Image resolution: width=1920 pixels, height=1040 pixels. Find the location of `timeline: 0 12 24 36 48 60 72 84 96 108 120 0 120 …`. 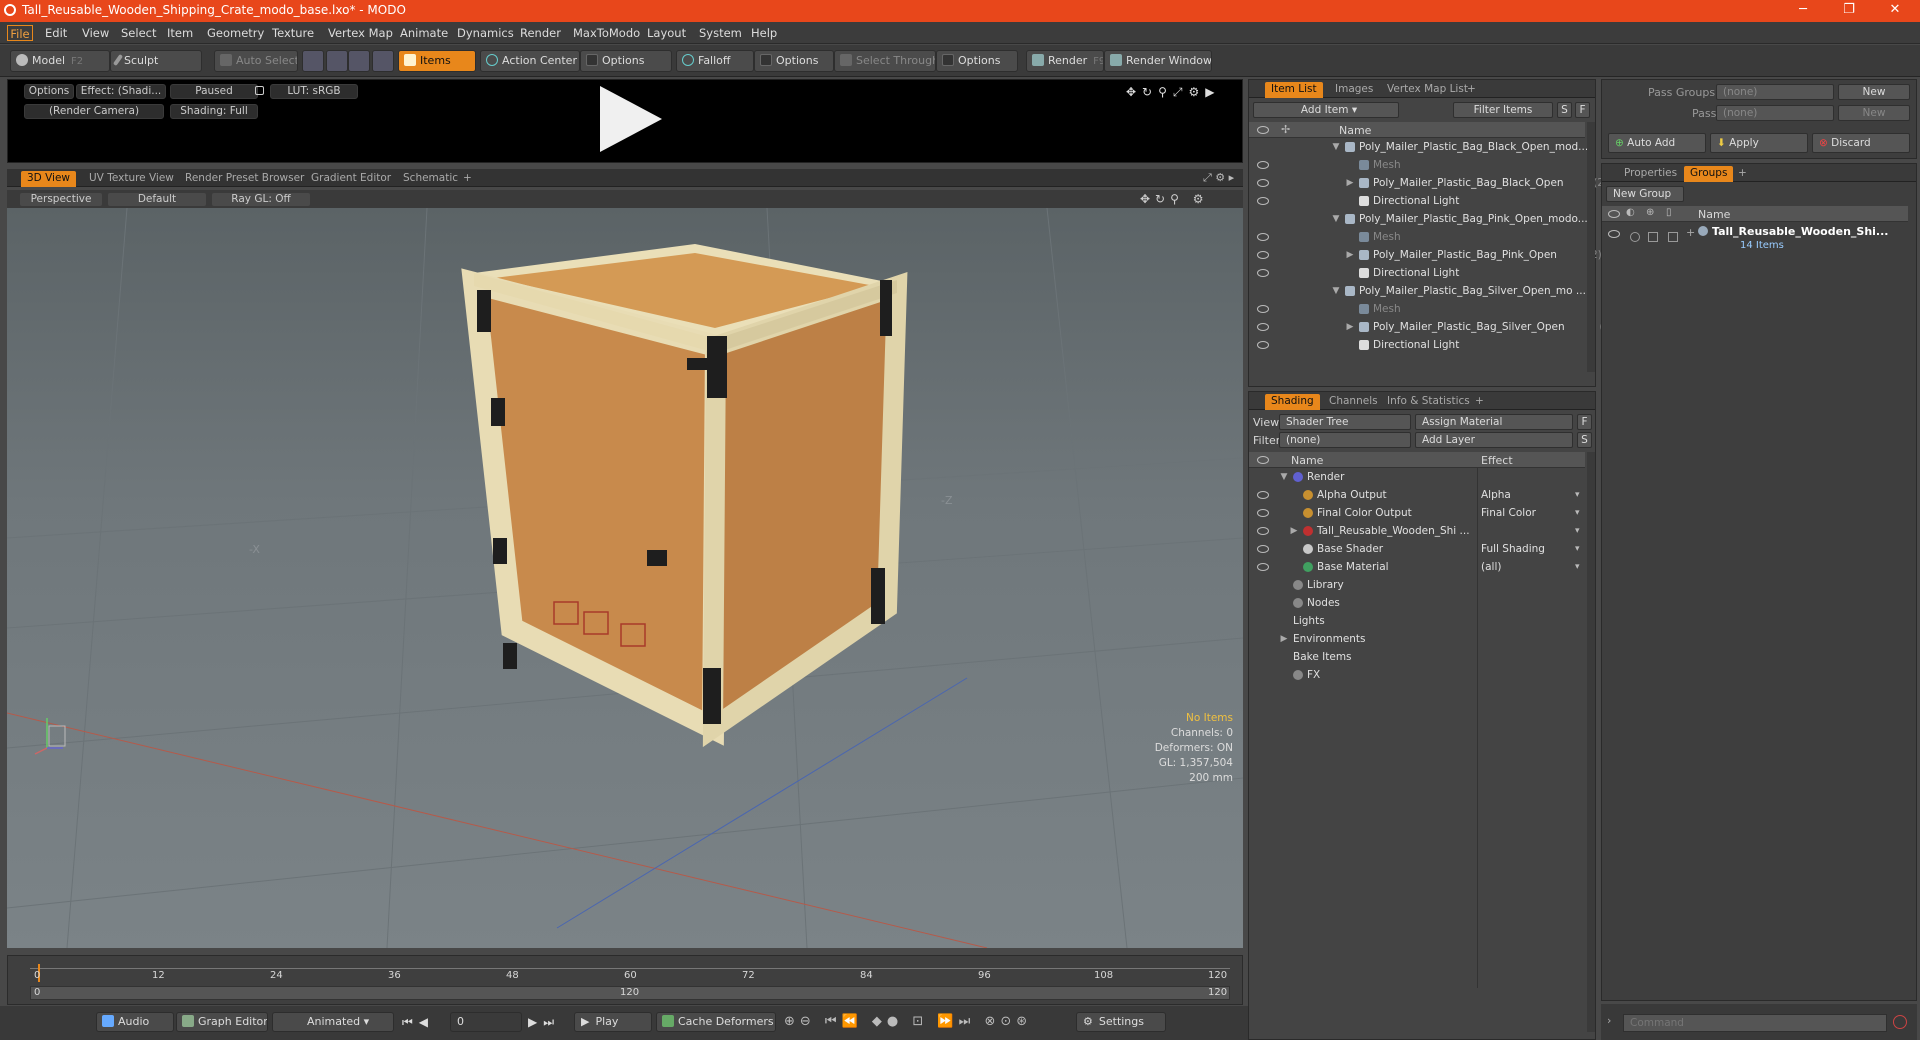

timeline: 0 12 24 36 48 60 72 84 96 108 120 0 120 … is located at coordinates (625, 980).